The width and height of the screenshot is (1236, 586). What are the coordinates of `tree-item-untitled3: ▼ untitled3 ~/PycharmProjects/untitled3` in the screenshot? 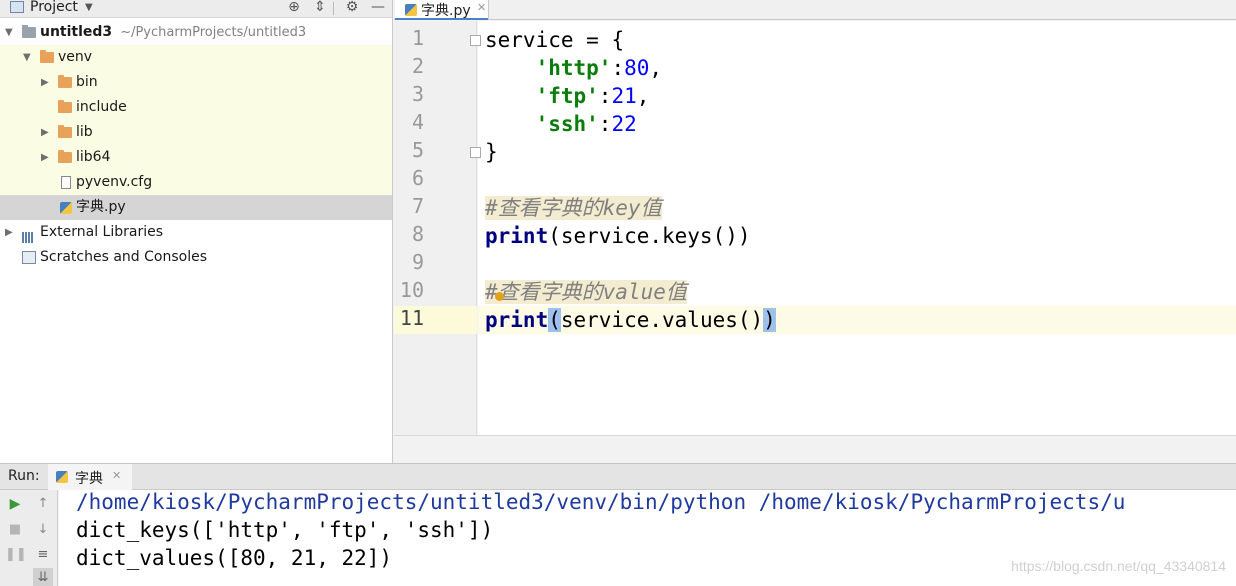 It's located at (196, 32).